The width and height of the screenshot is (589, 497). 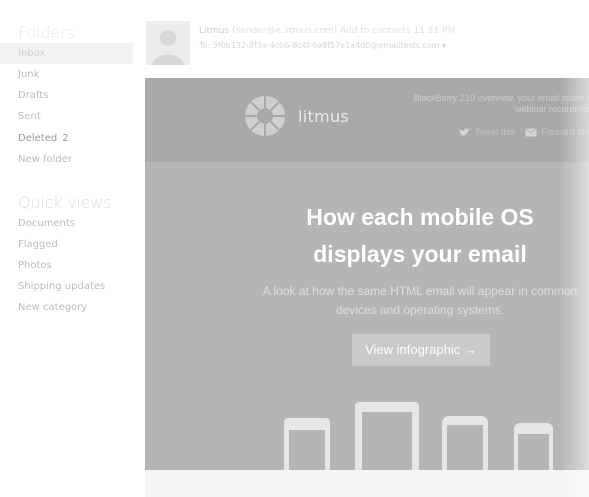 I want to click on forward-icon, so click(x=531, y=131).